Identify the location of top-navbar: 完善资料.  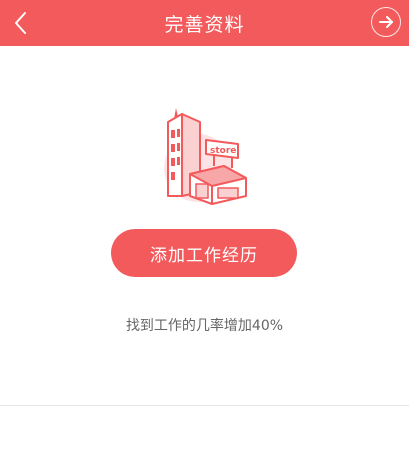
(204, 23).